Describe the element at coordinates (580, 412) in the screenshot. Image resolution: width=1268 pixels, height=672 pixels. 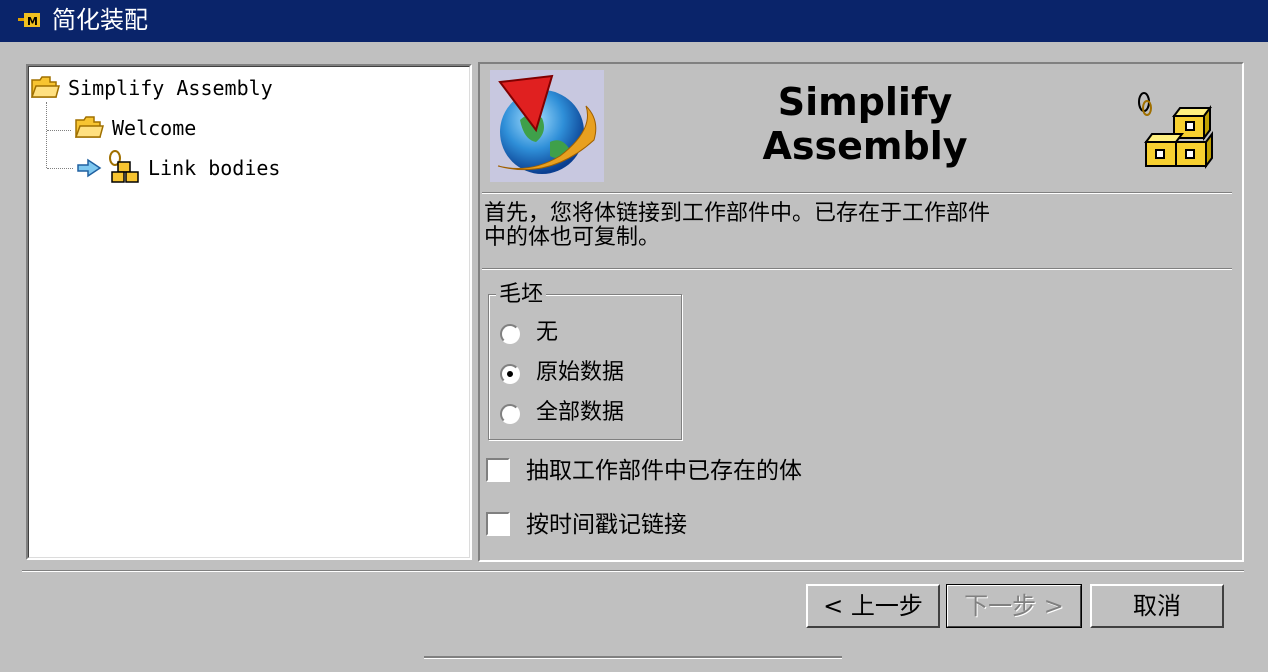
I see `radio-label: 全部数据` at that location.